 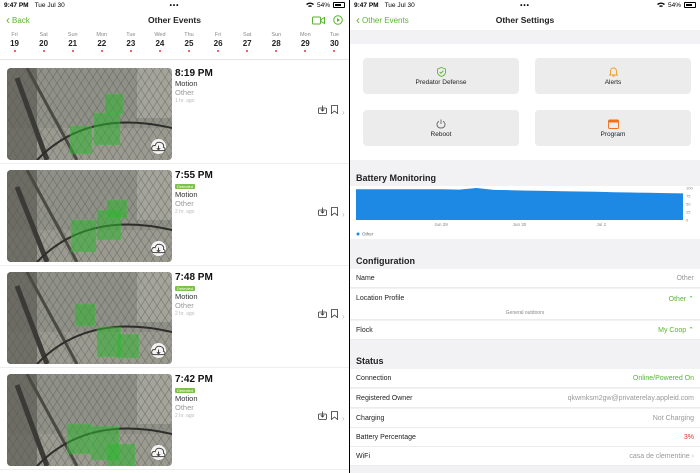 What do you see at coordinates (358, 234) in the screenshot?
I see `legend-swatch` at bounding box center [358, 234].